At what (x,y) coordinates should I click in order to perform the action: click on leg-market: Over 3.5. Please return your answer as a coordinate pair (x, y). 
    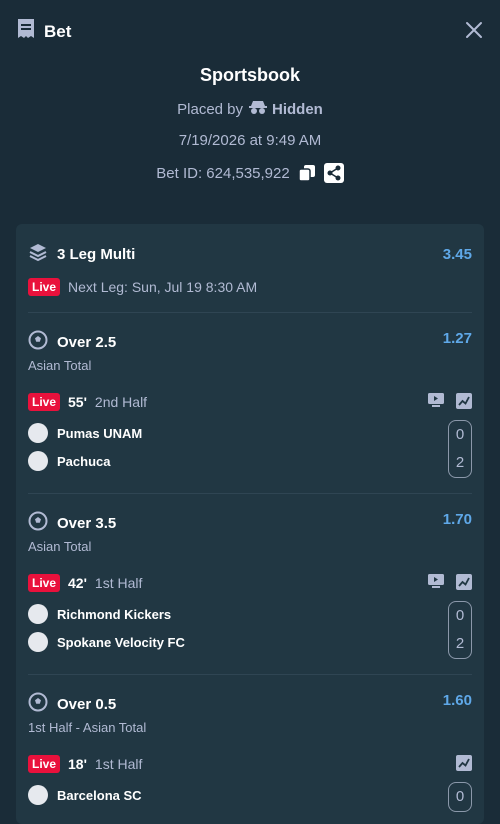
    Looking at the image, I should click on (72, 523).